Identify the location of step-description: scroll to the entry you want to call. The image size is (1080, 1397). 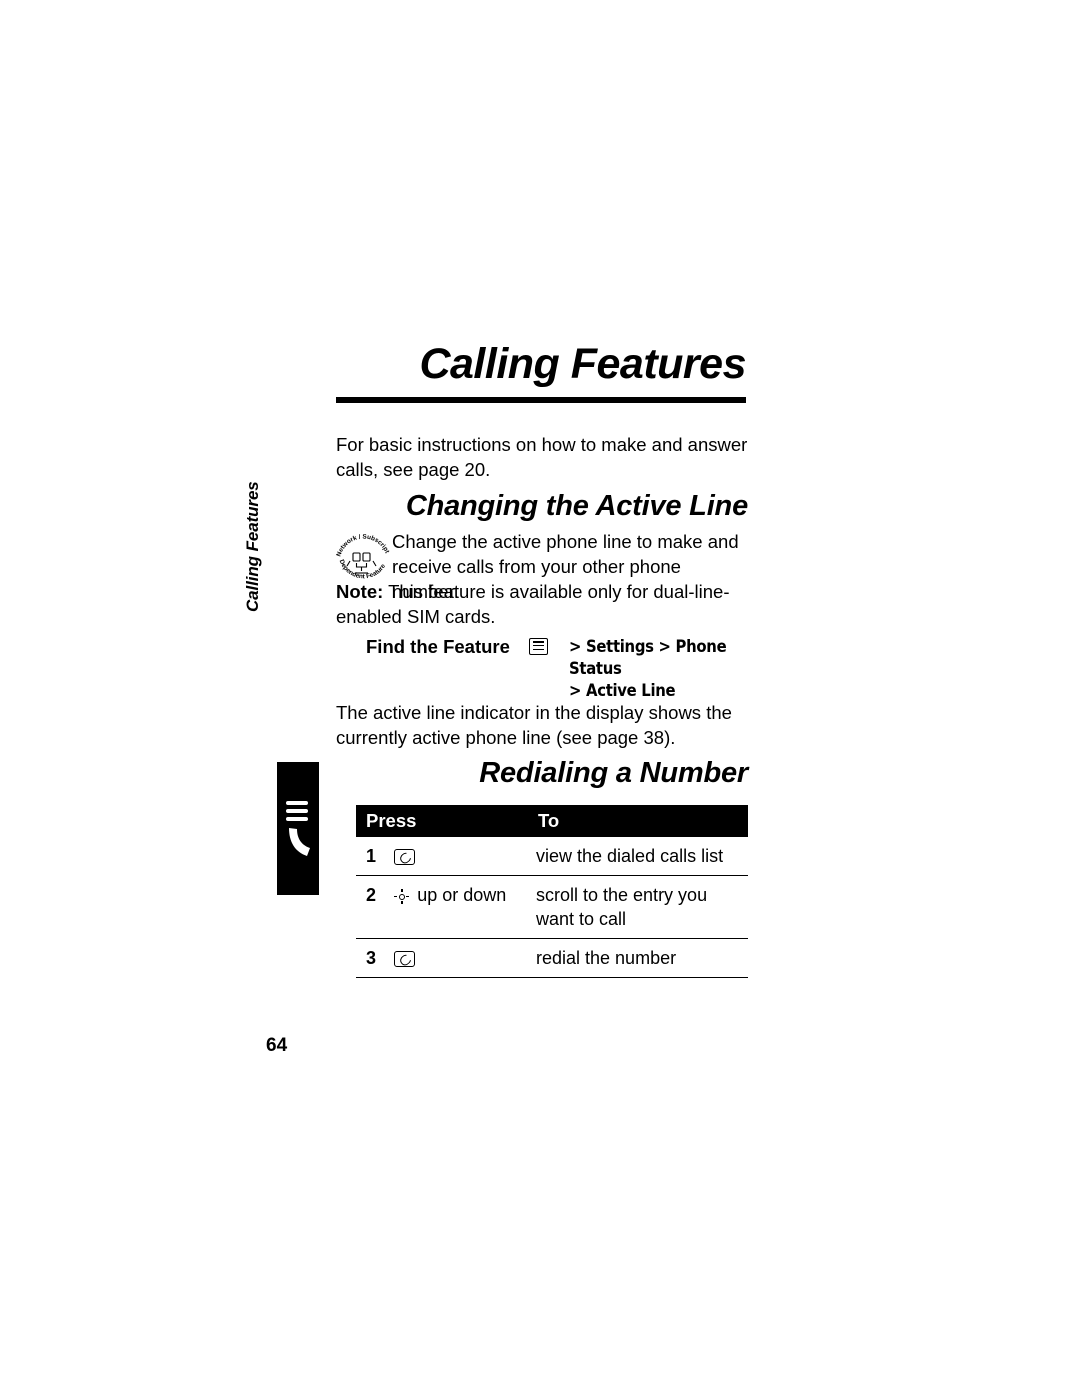
(638, 907).